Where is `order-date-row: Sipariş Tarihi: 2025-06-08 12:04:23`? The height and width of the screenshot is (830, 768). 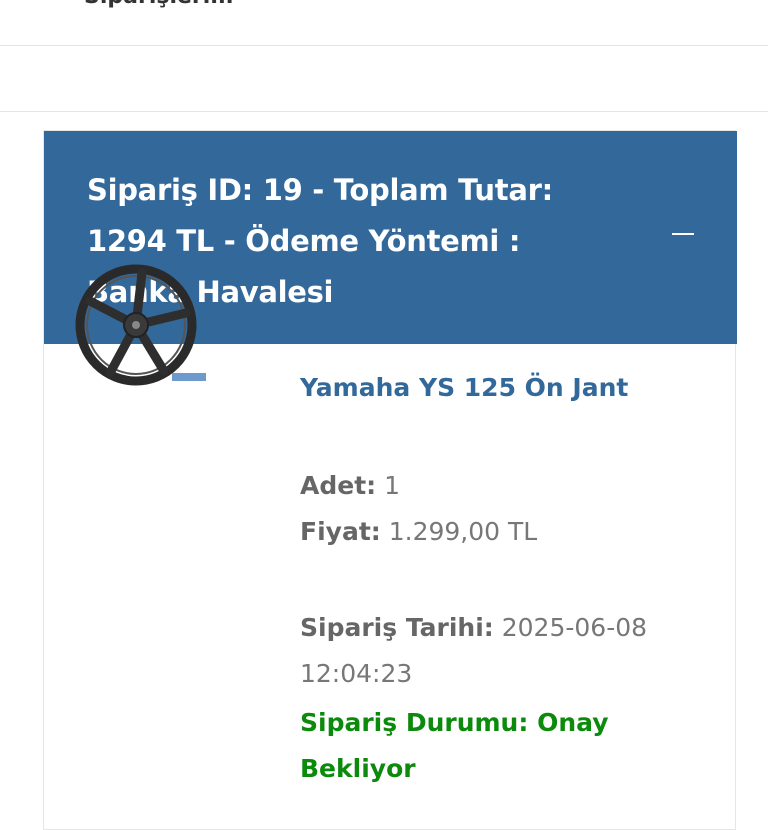
order-date-row: Sipariş Tarihi: 2025-06-08 12:04:23 is located at coordinates (475, 651).